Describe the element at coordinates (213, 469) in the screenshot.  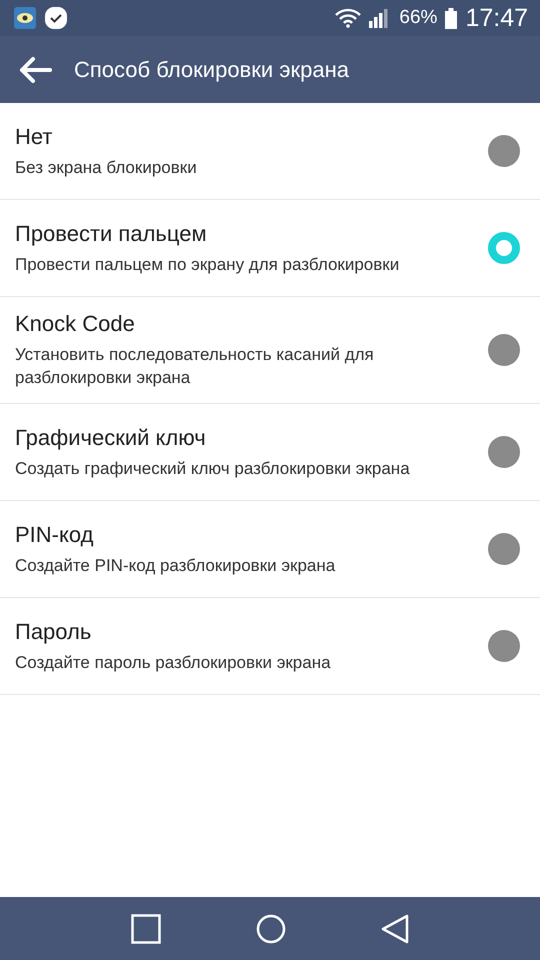
I see `option-description: Создать графический ключ разблокировки экрана` at that location.